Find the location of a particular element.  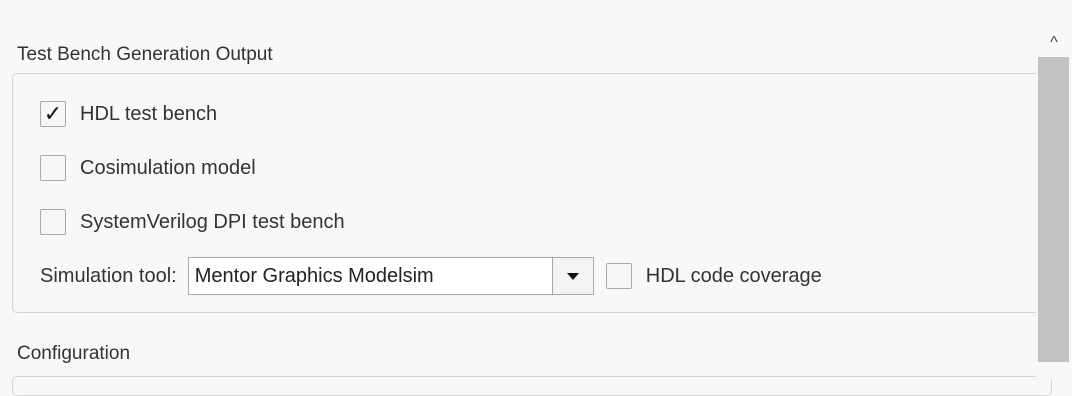

hdl-code-coverage-label: HDL code coverage is located at coordinates (733, 275).